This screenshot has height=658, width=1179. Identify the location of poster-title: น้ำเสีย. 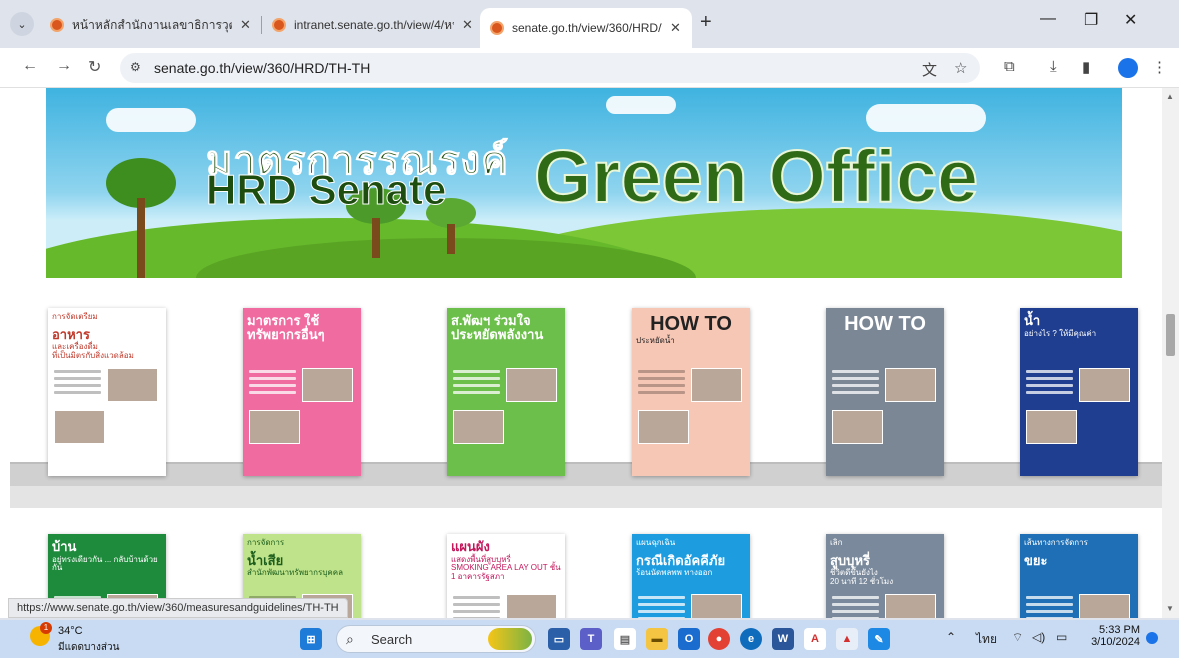
(265, 560).